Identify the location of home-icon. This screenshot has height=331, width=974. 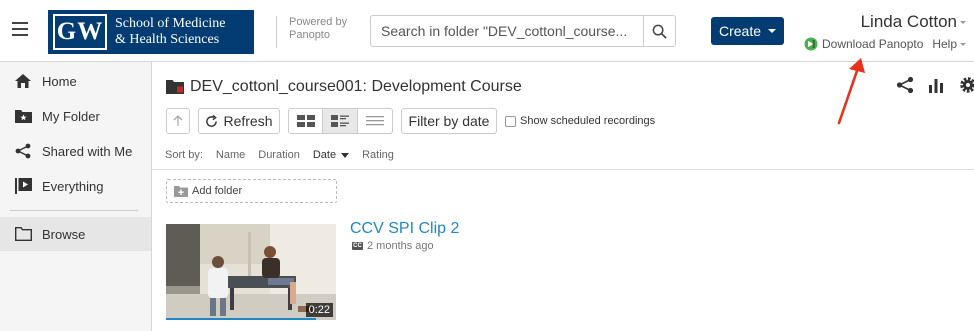
(23, 81).